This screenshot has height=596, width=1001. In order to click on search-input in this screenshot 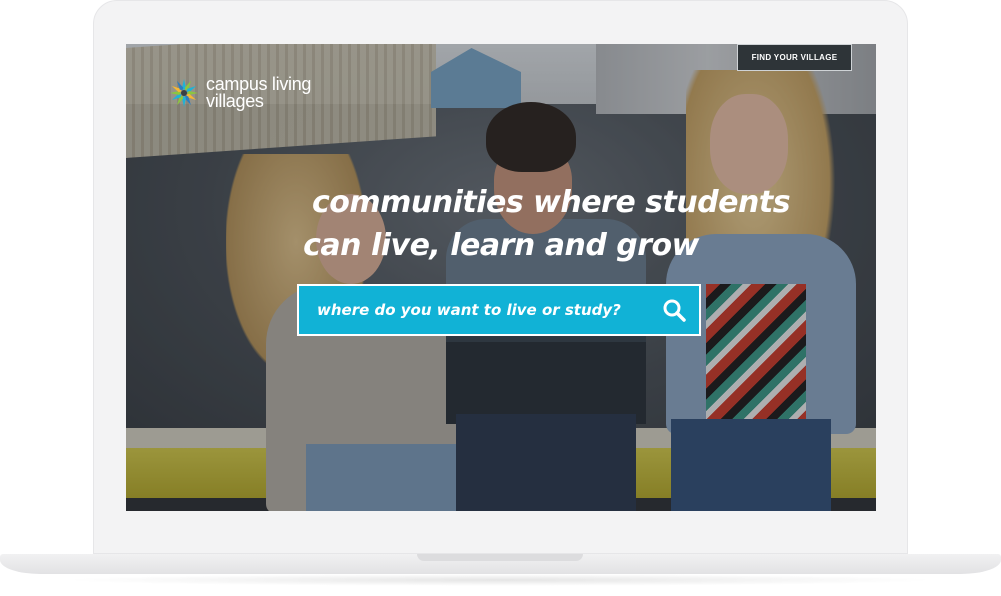, I will do `click(474, 310)`.